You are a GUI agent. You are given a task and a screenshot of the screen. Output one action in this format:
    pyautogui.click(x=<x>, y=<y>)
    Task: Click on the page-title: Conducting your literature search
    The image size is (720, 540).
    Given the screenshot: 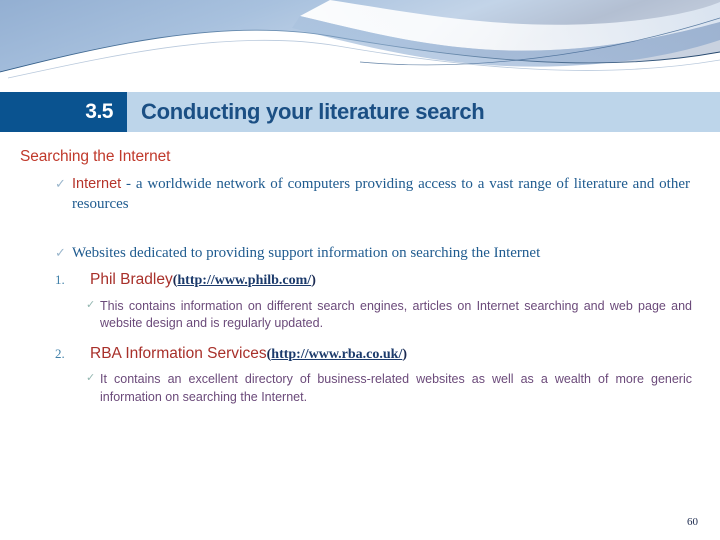 What is the action you would take?
    pyautogui.click(x=313, y=111)
    